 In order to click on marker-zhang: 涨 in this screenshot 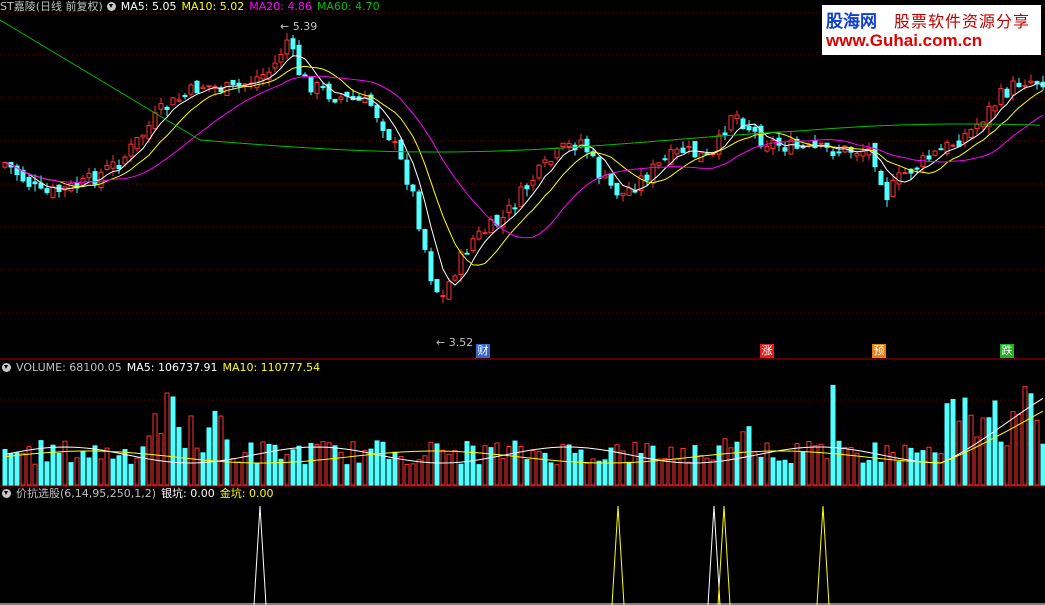, I will do `click(767, 351)`.